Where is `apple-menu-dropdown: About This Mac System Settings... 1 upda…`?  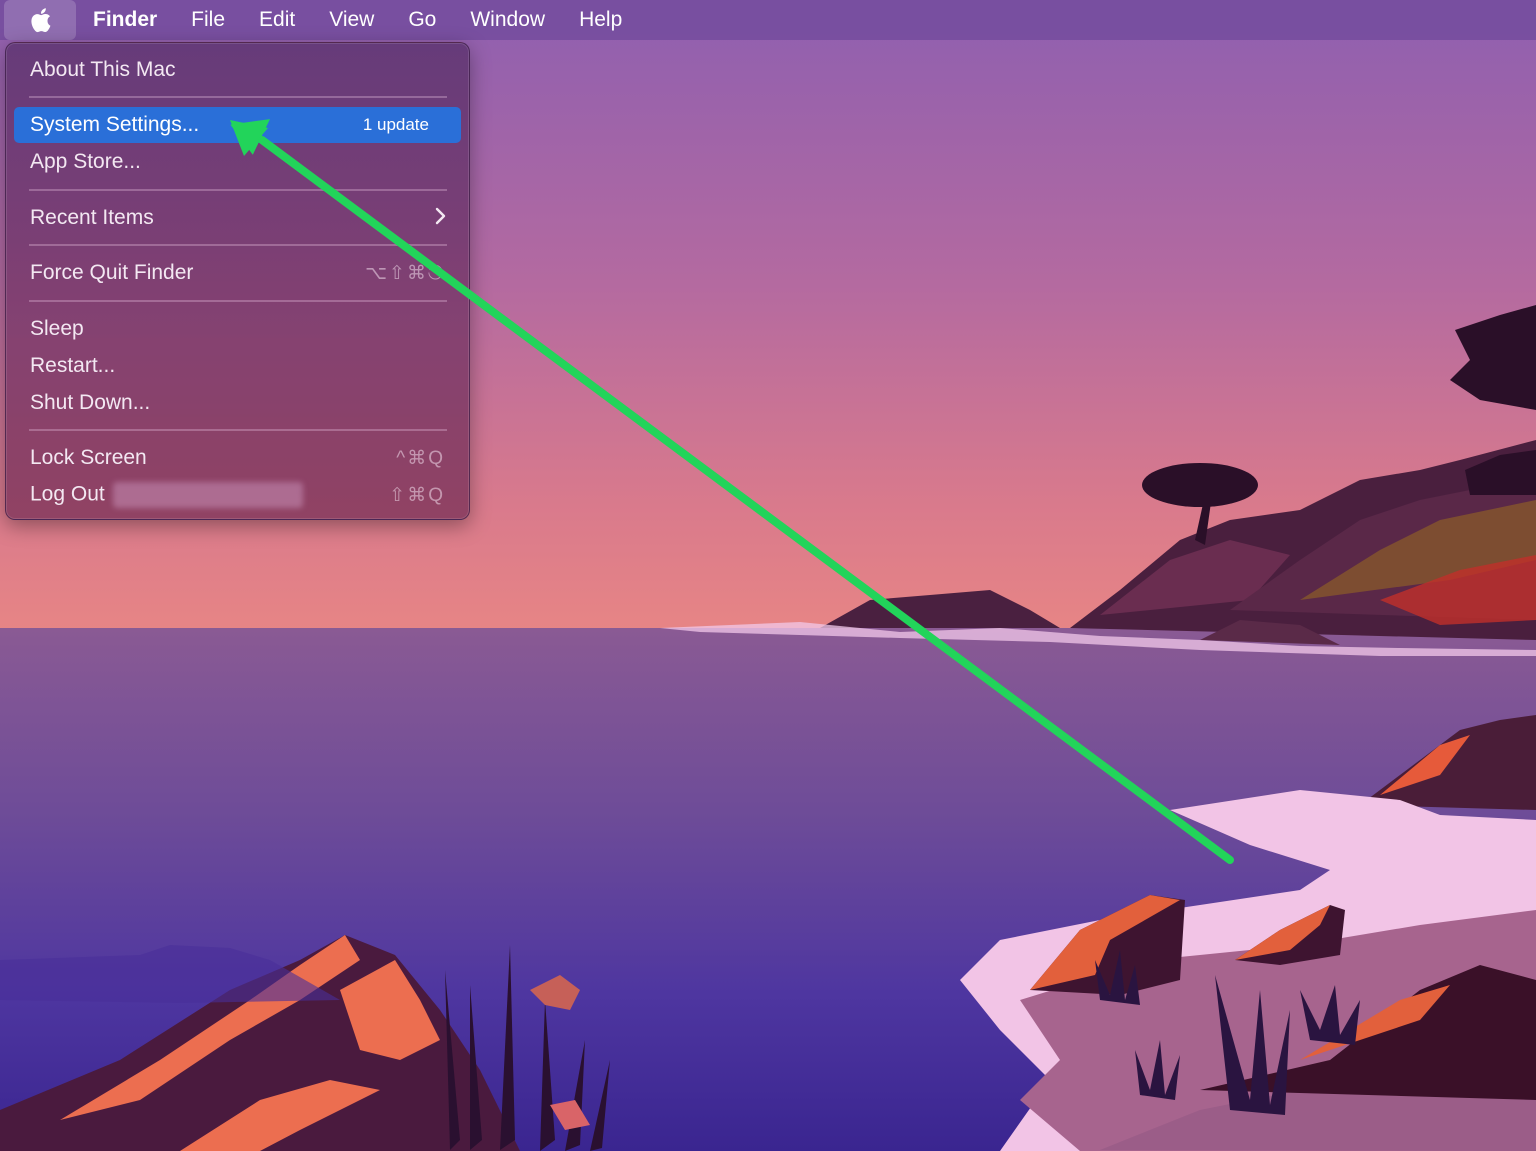
apple-menu-dropdown: About This Mac System Settings... 1 upda… is located at coordinates (237, 281).